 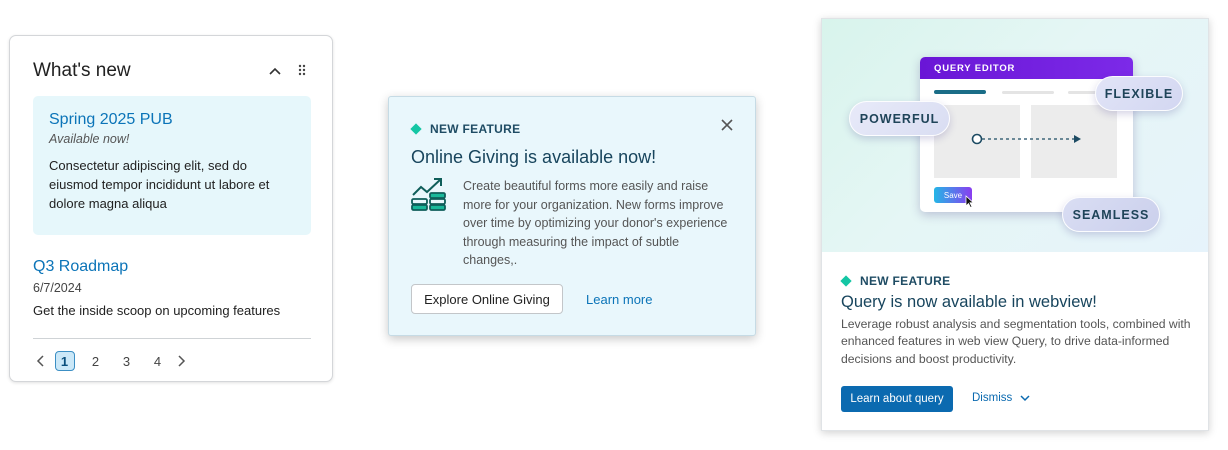 What do you see at coordinates (727, 125) in the screenshot?
I see `close-icon` at bounding box center [727, 125].